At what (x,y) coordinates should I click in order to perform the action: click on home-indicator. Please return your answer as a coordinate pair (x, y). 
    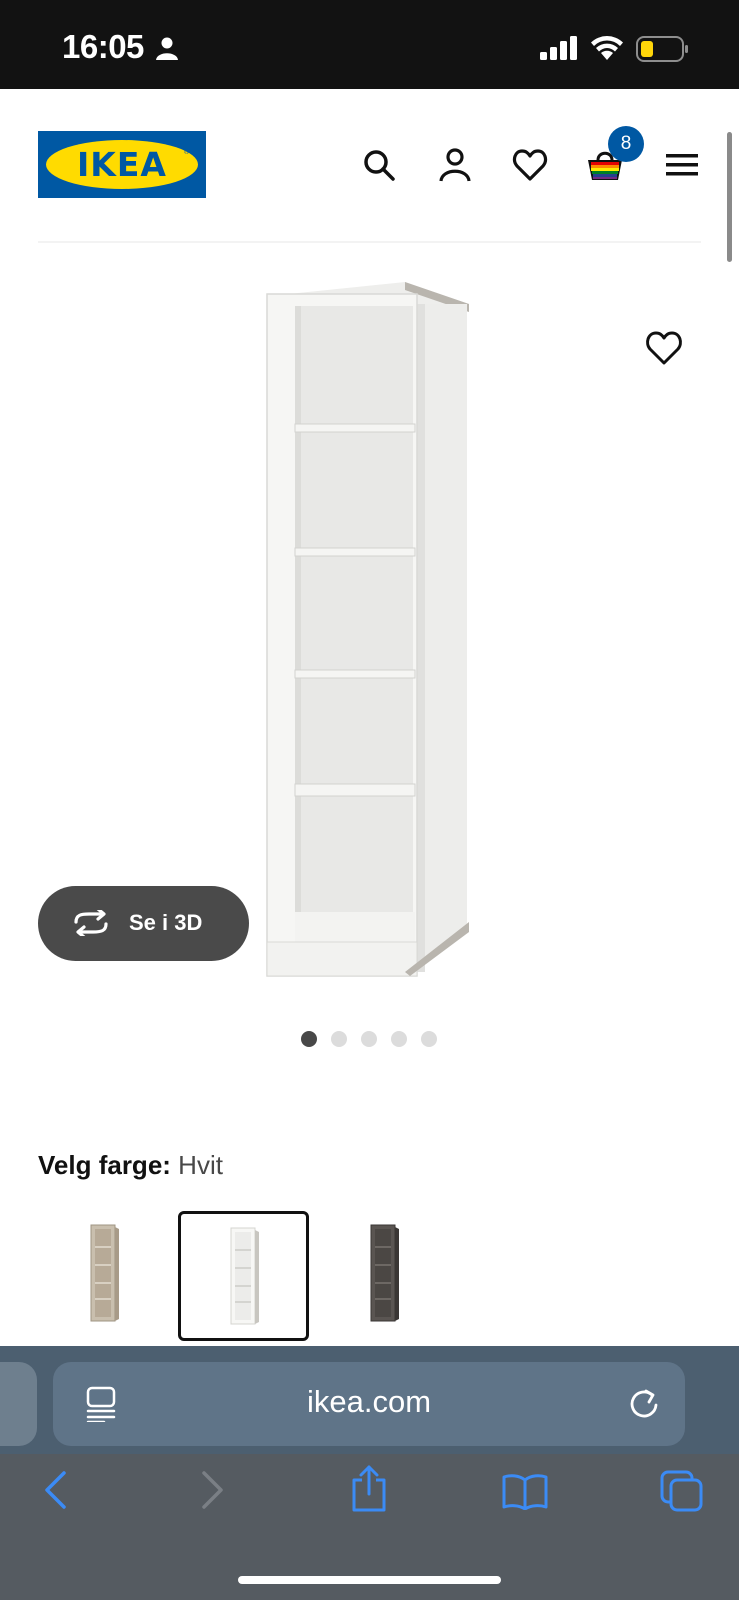
    Looking at the image, I should click on (369, 1580).